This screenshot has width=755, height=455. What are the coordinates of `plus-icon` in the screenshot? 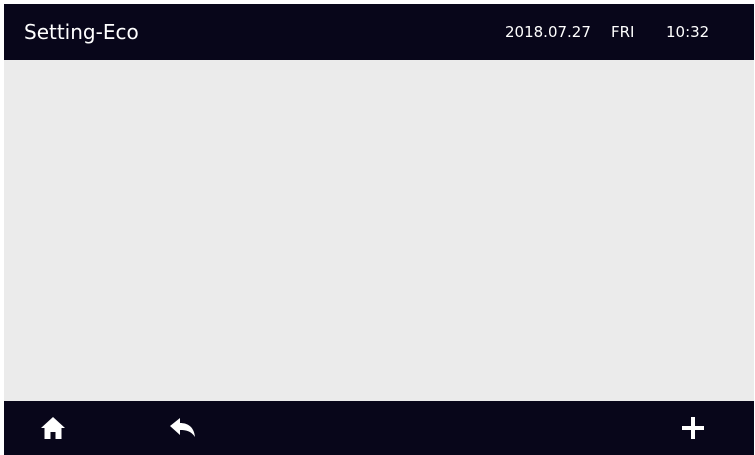 It's located at (693, 428).